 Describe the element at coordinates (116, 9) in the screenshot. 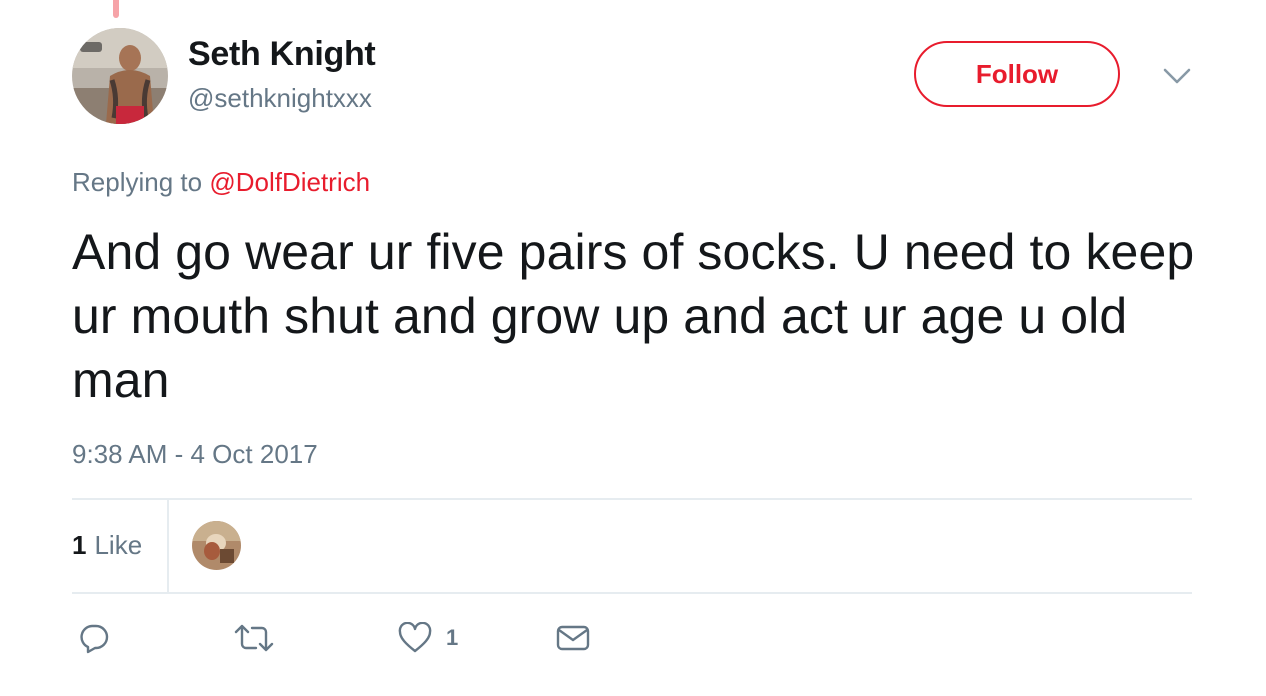

I see `thread-connector` at that location.